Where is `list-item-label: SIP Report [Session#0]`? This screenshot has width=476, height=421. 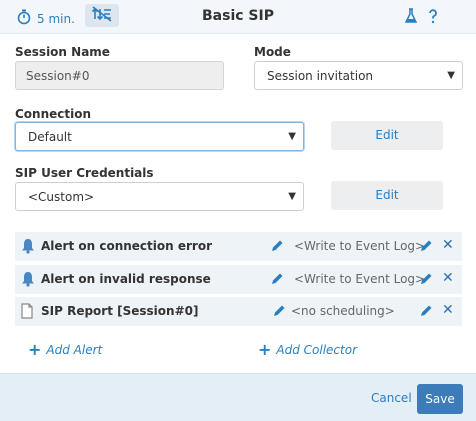
list-item-label: SIP Report [Session#0] is located at coordinates (120, 311).